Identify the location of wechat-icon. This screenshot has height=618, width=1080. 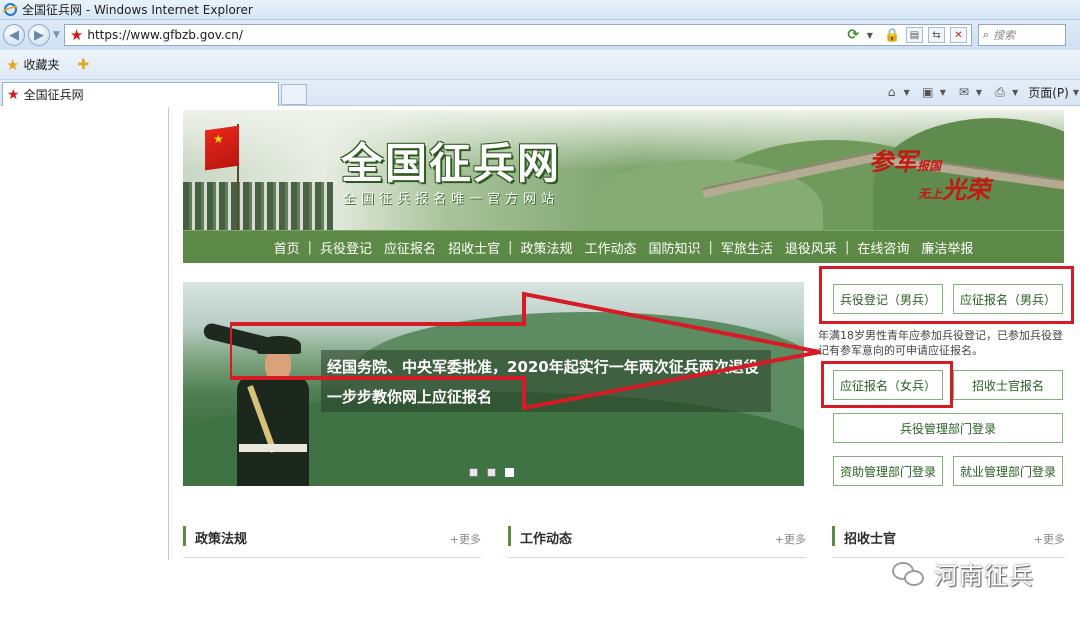
(909, 574).